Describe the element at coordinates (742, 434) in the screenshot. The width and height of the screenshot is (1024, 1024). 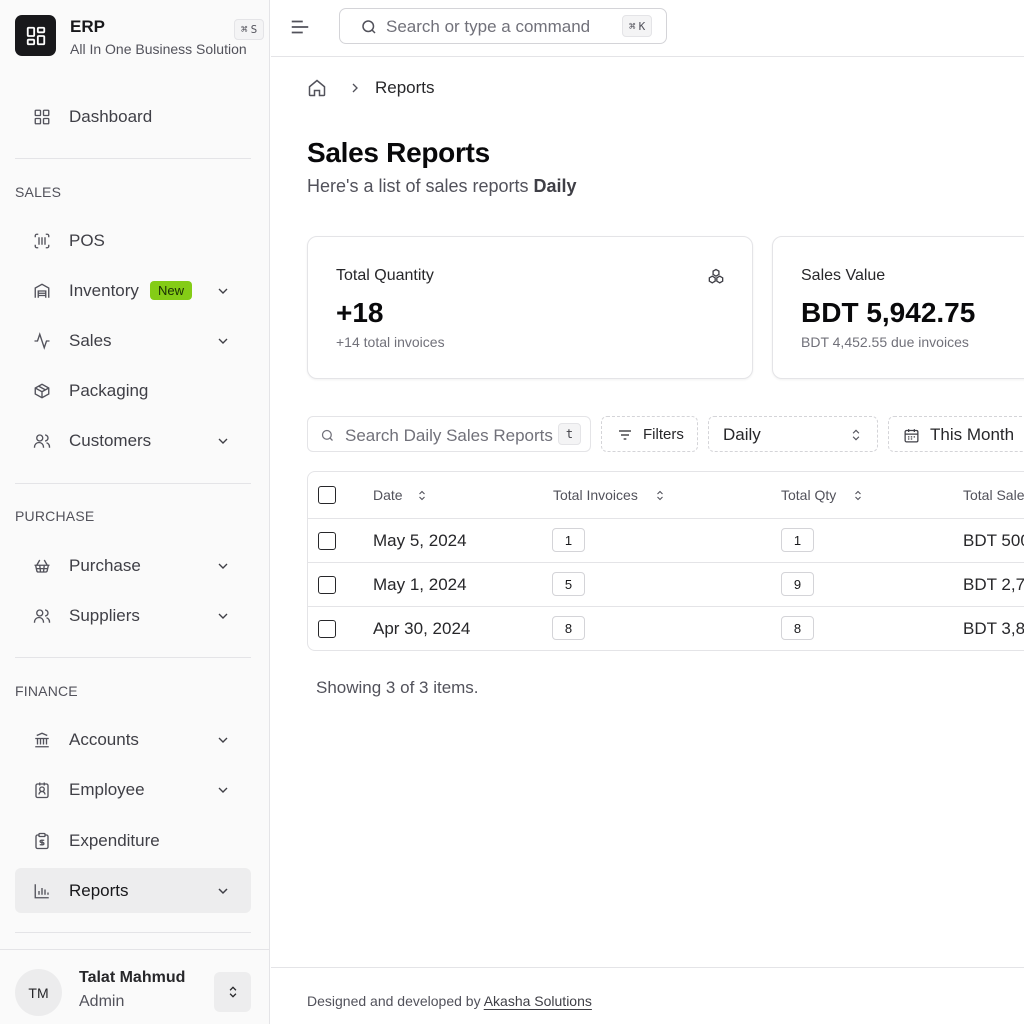
I see `period-select-value: Daily` at that location.